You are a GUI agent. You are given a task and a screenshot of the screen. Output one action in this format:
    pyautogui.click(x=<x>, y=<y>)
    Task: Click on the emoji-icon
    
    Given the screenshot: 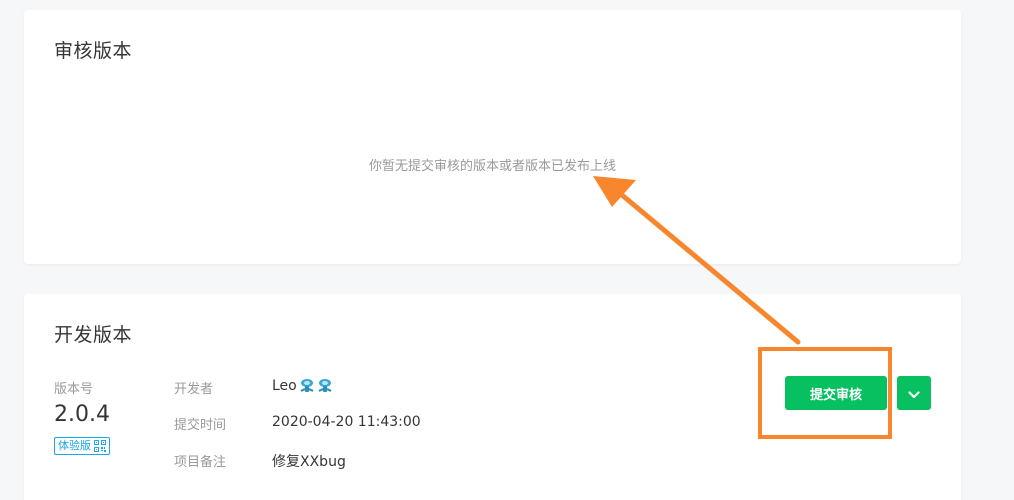 What is the action you would take?
    pyautogui.click(x=317, y=386)
    